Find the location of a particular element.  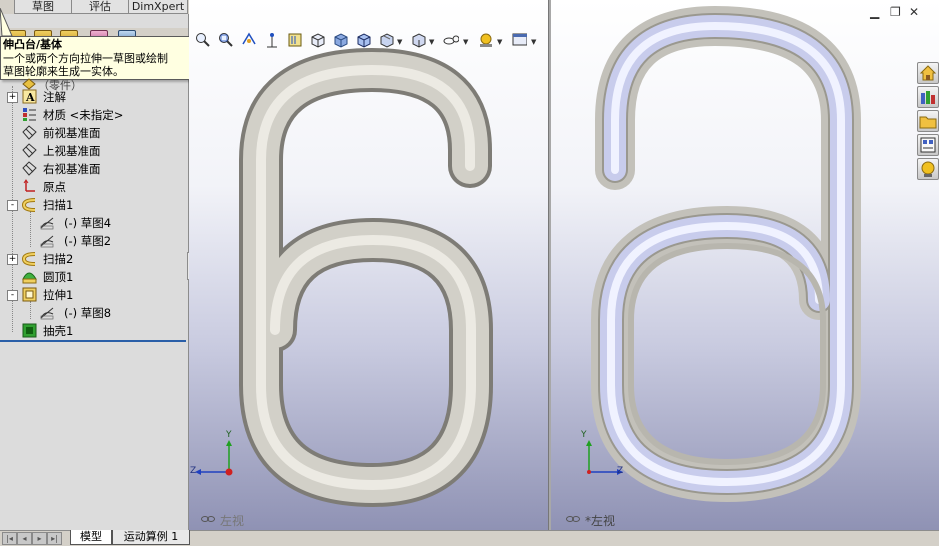

tree-item-sketch8: (-) 草图8 is located at coordinates (94, 313).